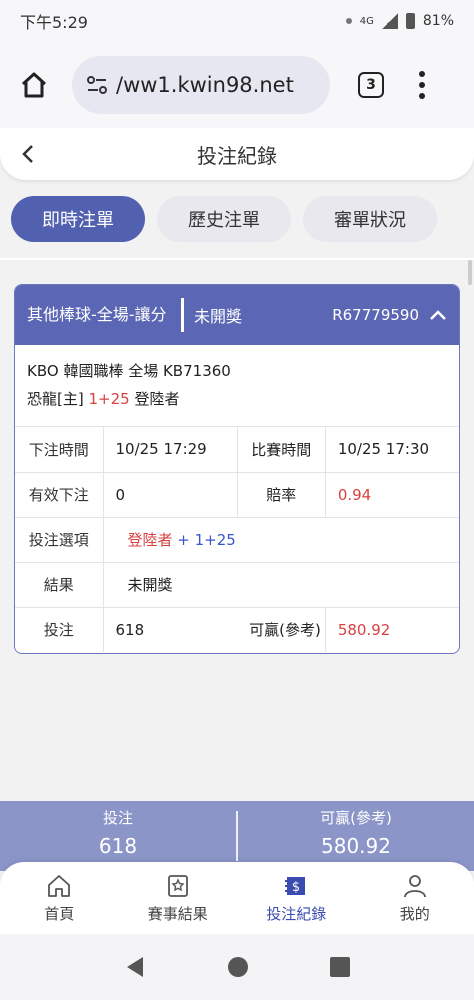 This screenshot has width=474, height=1000. I want to click on network-label: 4G, so click(366, 21).